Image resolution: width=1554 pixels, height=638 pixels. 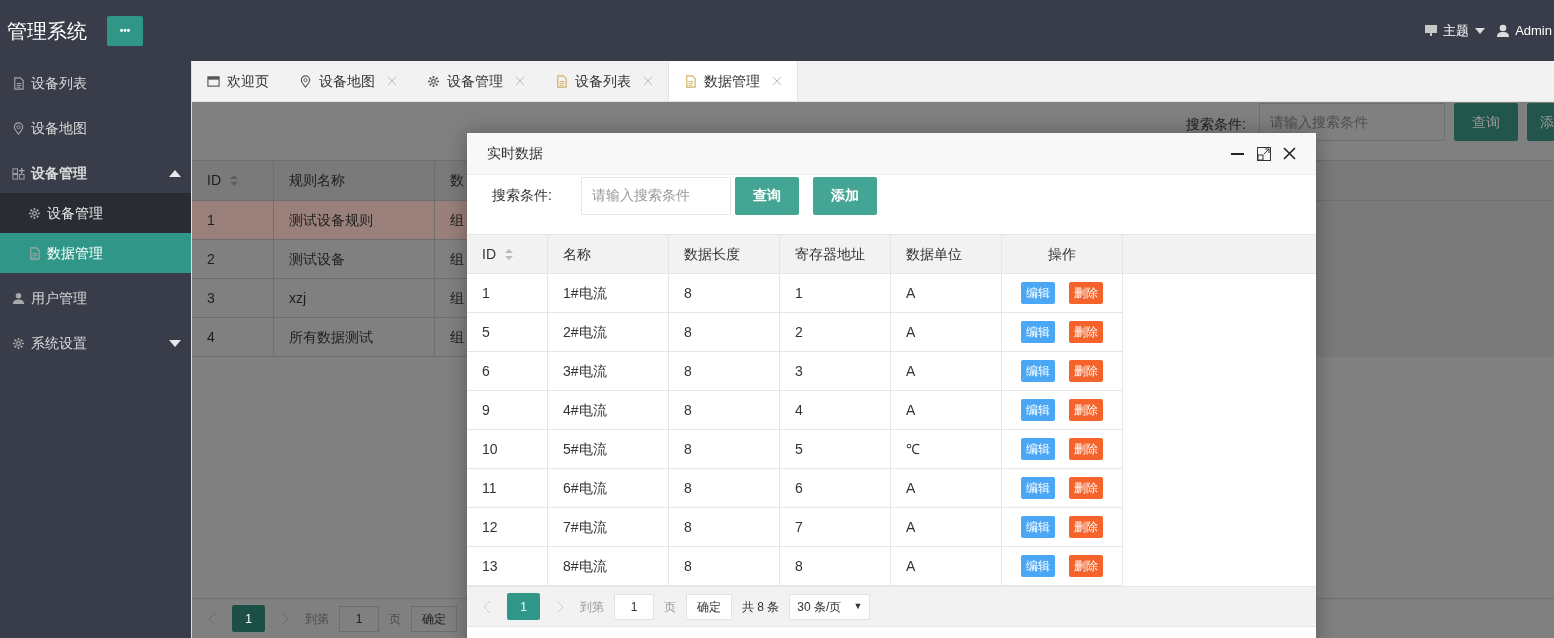 I want to click on sidebar-item: 设备地图, so click(x=95, y=128).